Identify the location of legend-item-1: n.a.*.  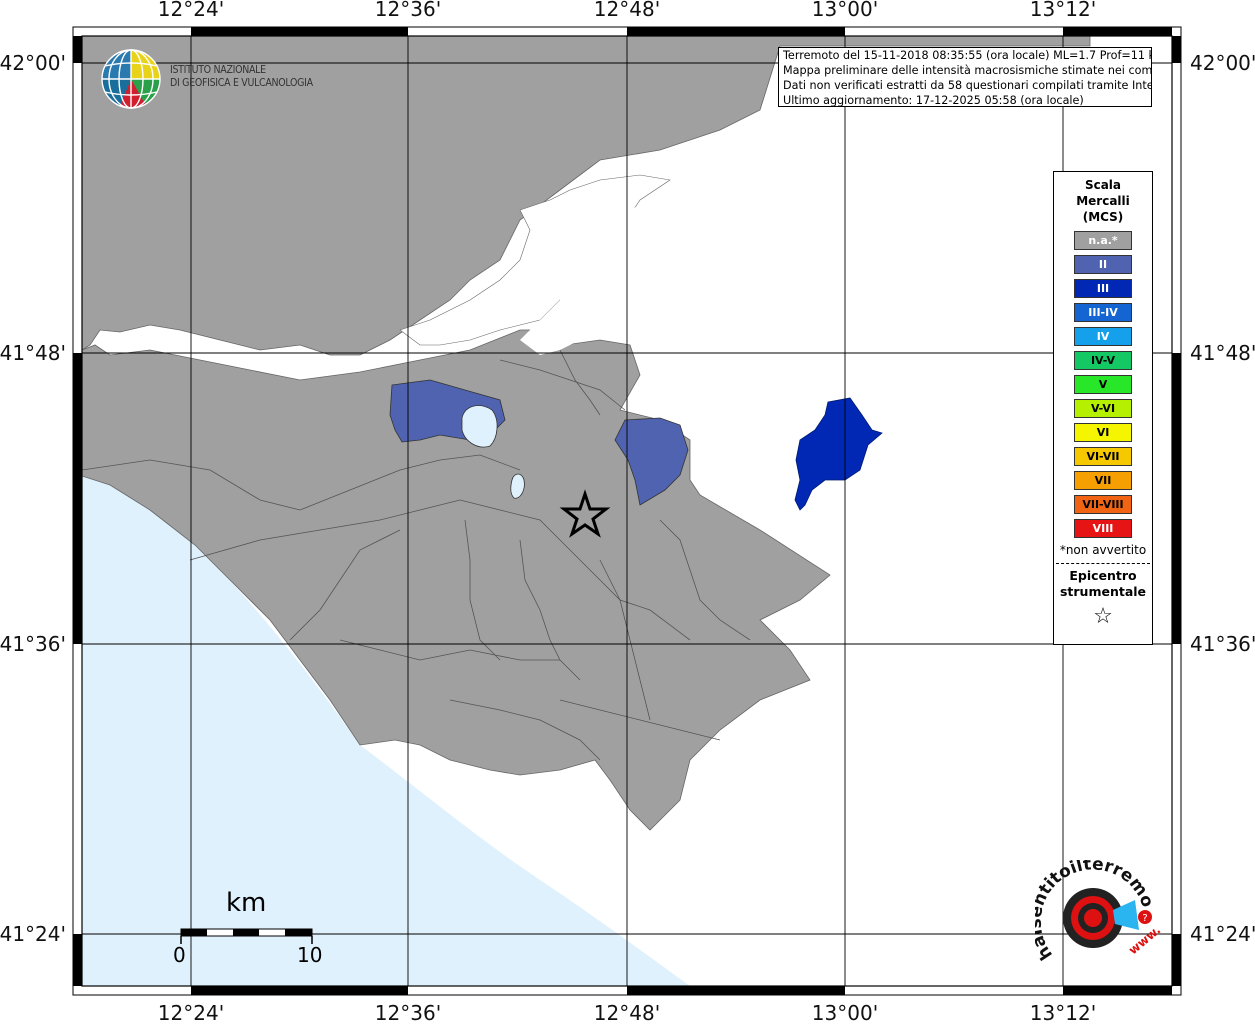
(1103, 240).